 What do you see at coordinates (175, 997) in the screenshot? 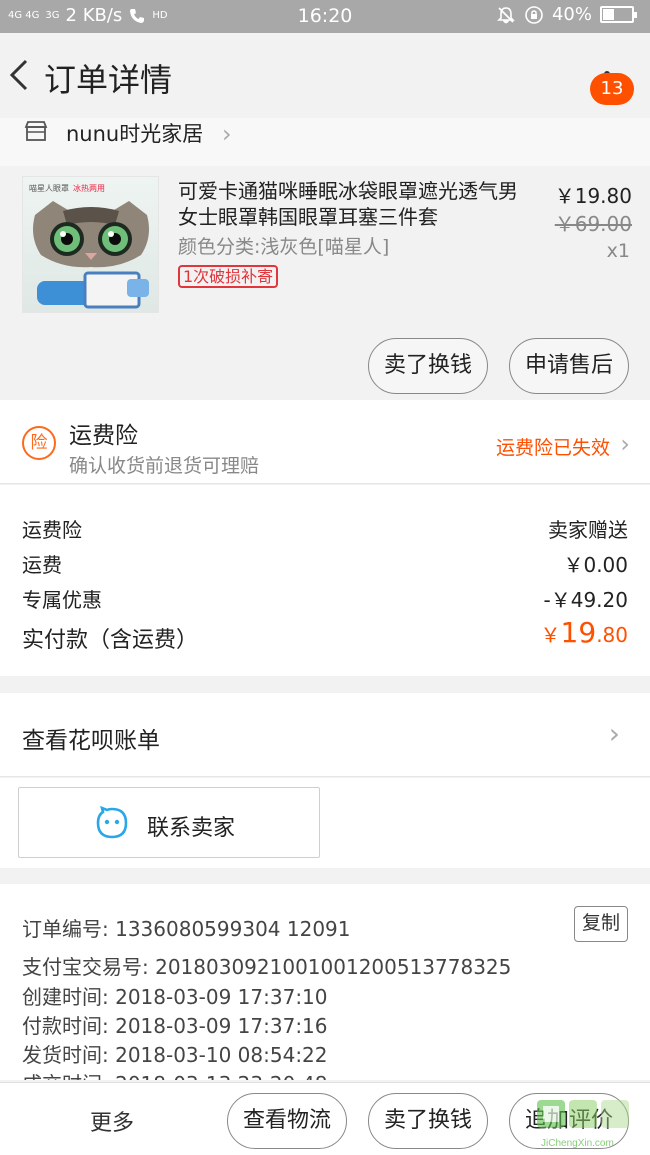
I see `created-time: 创建时间: 2018-03-09 17:37:10` at bounding box center [175, 997].